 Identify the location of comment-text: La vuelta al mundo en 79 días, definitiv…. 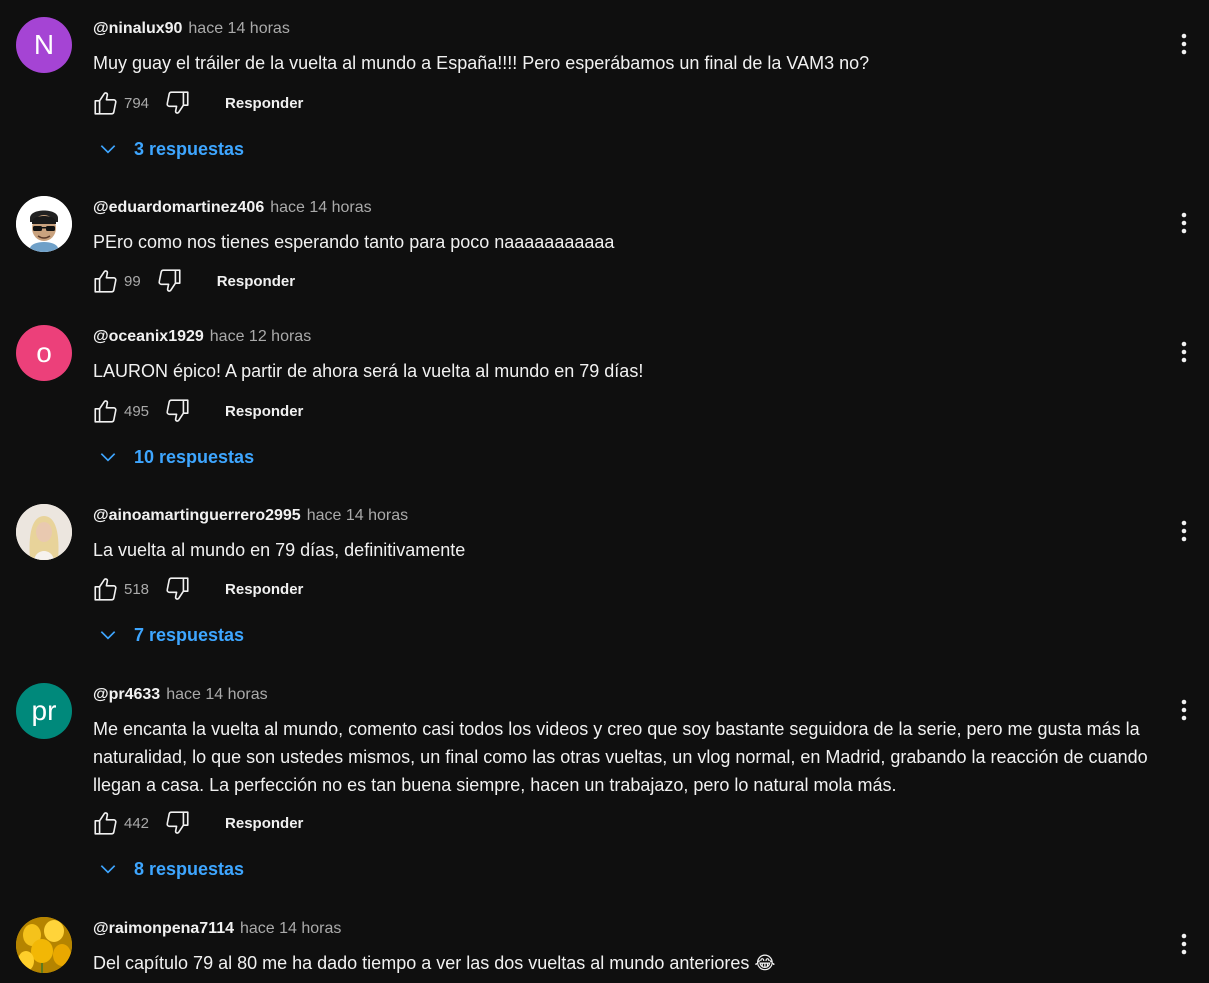
(279, 550).